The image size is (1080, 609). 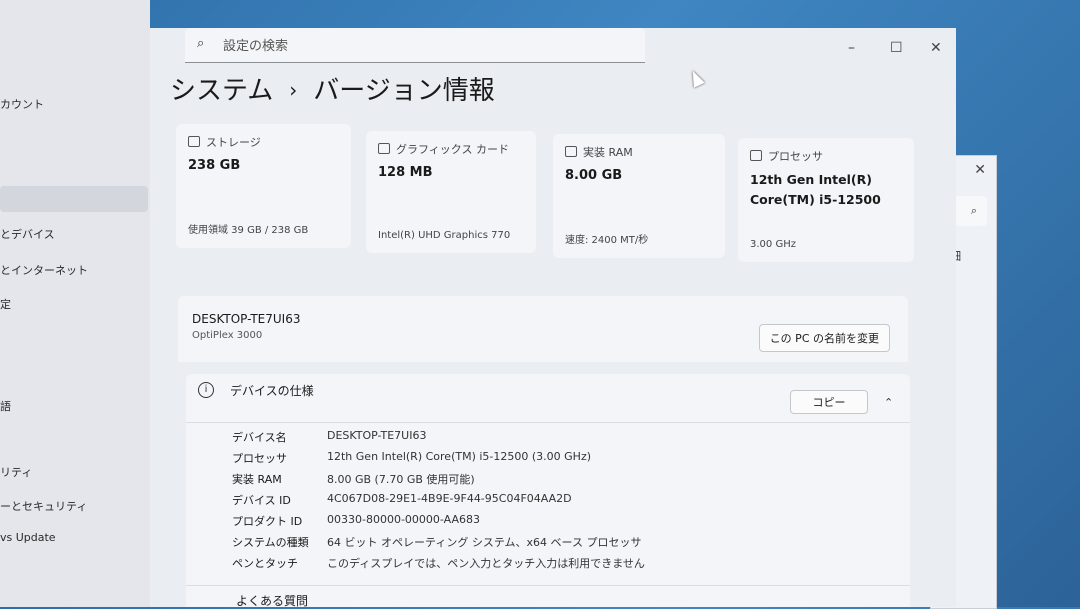 What do you see at coordinates (256, 46) in the screenshot?
I see `search-placeholder: 設定の検索` at bounding box center [256, 46].